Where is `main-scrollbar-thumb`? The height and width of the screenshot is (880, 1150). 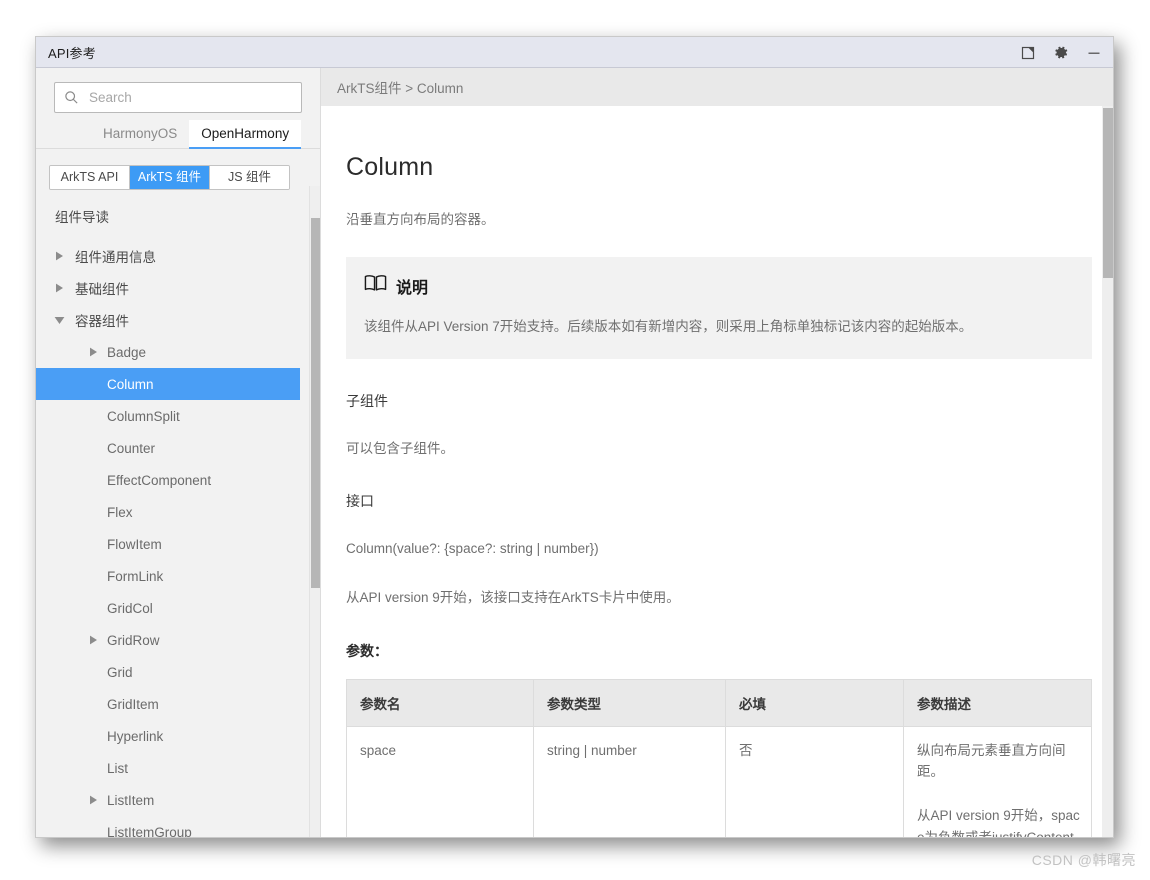
main-scrollbar-thumb is located at coordinates (1108, 193).